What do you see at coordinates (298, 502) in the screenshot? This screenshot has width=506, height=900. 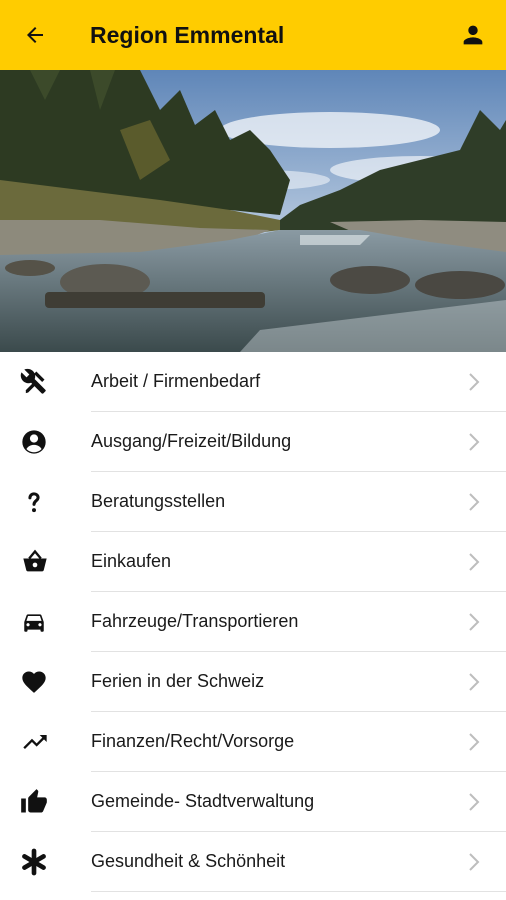 I see `category-label: Beratungsstellen` at bounding box center [298, 502].